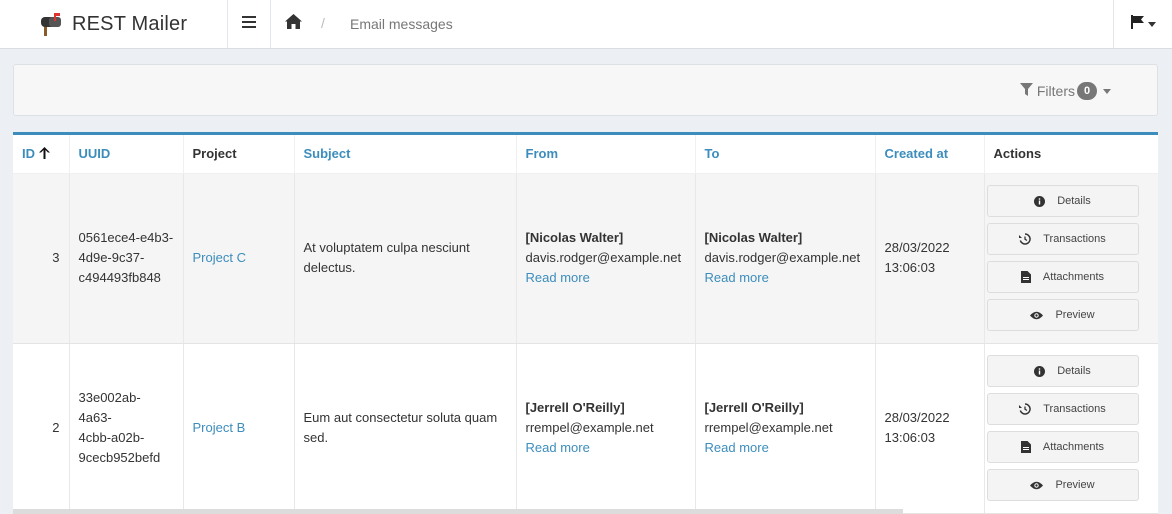 The image size is (1172, 514). What do you see at coordinates (400, 417) in the screenshot?
I see `subject-line: Eum aut consectetur soluta quam` at bounding box center [400, 417].